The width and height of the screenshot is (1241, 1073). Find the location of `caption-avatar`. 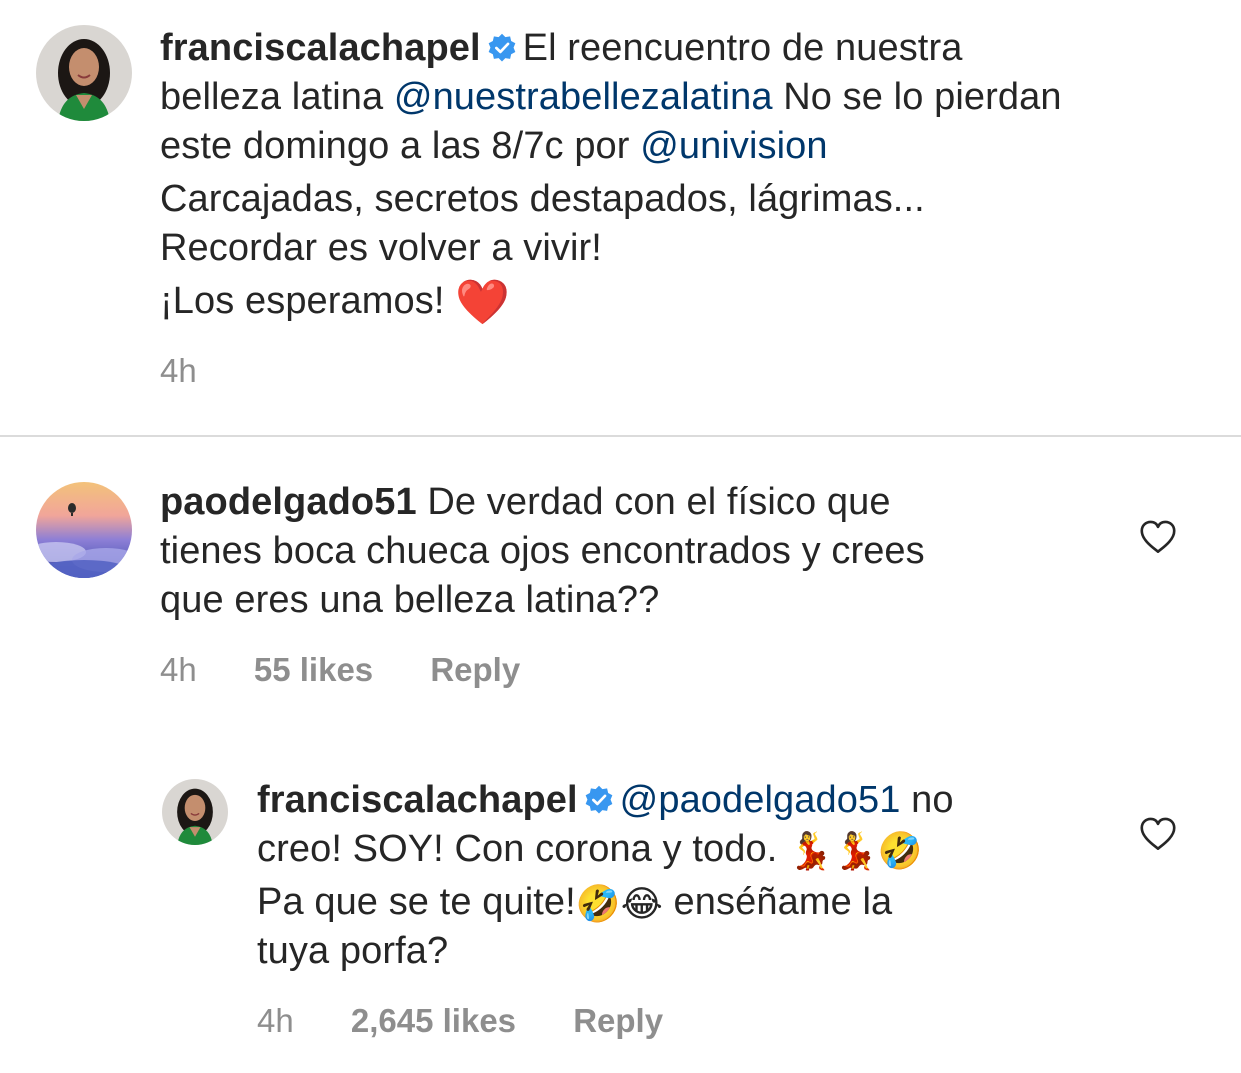

caption-avatar is located at coordinates (84, 73).